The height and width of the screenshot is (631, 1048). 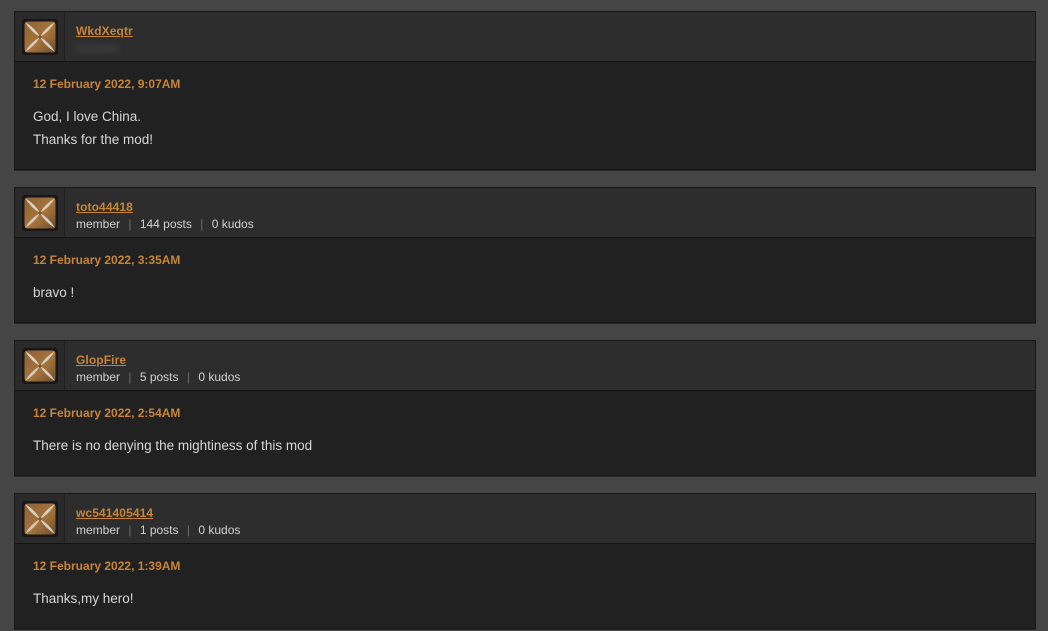 What do you see at coordinates (555, 513) in the screenshot?
I see `username-link: wc541405414` at bounding box center [555, 513].